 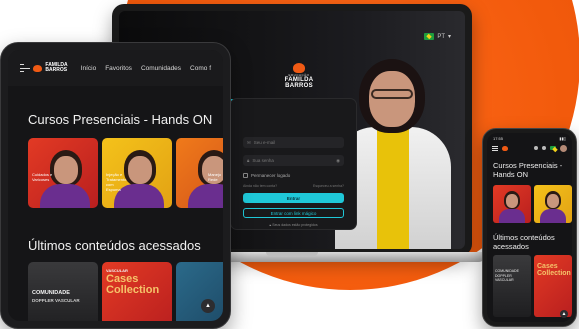 What do you see at coordinates (544, 148) in the screenshot?
I see `bell-icon` at bounding box center [544, 148].